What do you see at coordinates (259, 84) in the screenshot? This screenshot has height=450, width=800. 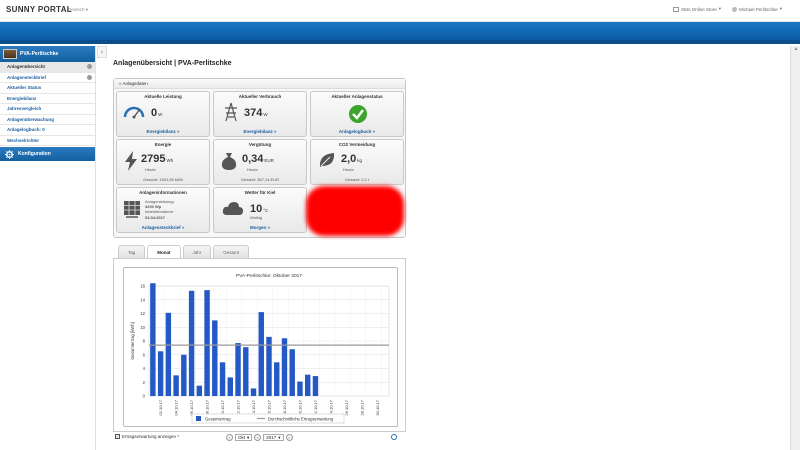 I see `panel-header: » Anlagedaten` at bounding box center [259, 84].